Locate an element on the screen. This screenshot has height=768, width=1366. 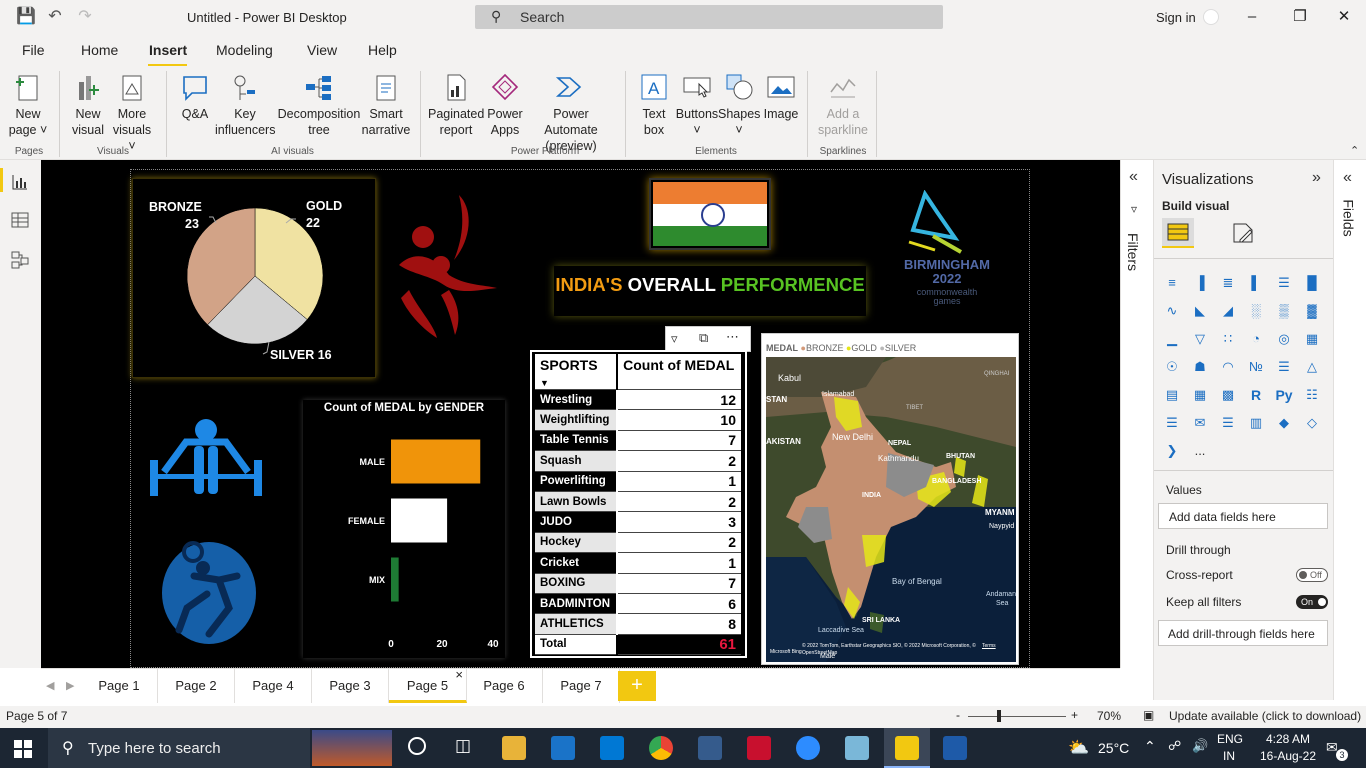
table-row: Lawn Bowls 2 is located at coordinates (638, 502).